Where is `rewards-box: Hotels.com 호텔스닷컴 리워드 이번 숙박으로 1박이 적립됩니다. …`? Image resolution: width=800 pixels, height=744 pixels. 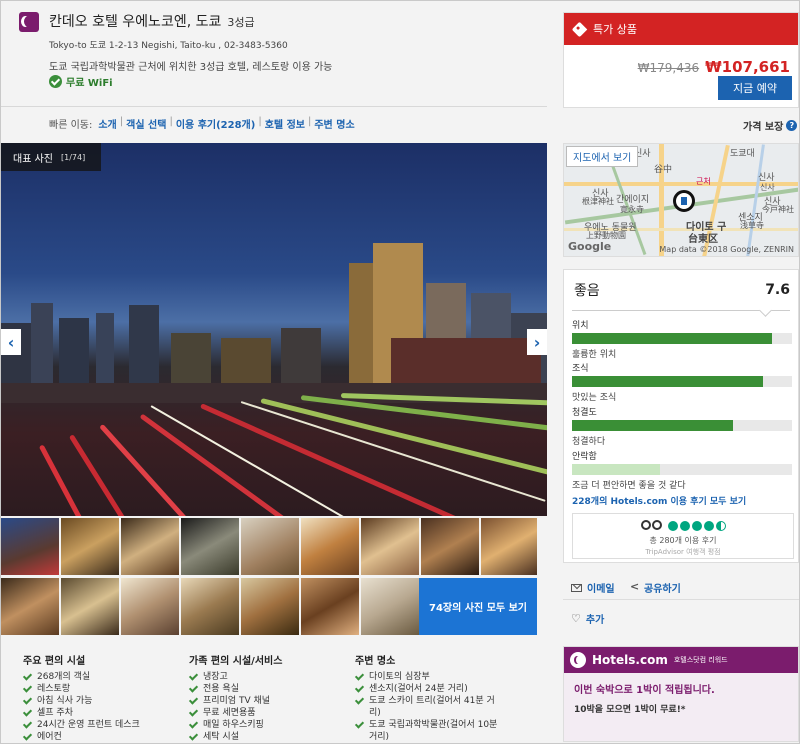 rewards-box: Hotels.com 호텔스닷컴 리워드 이번 숙박으로 1박이 적립됩니다. … is located at coordinates (681, 694).